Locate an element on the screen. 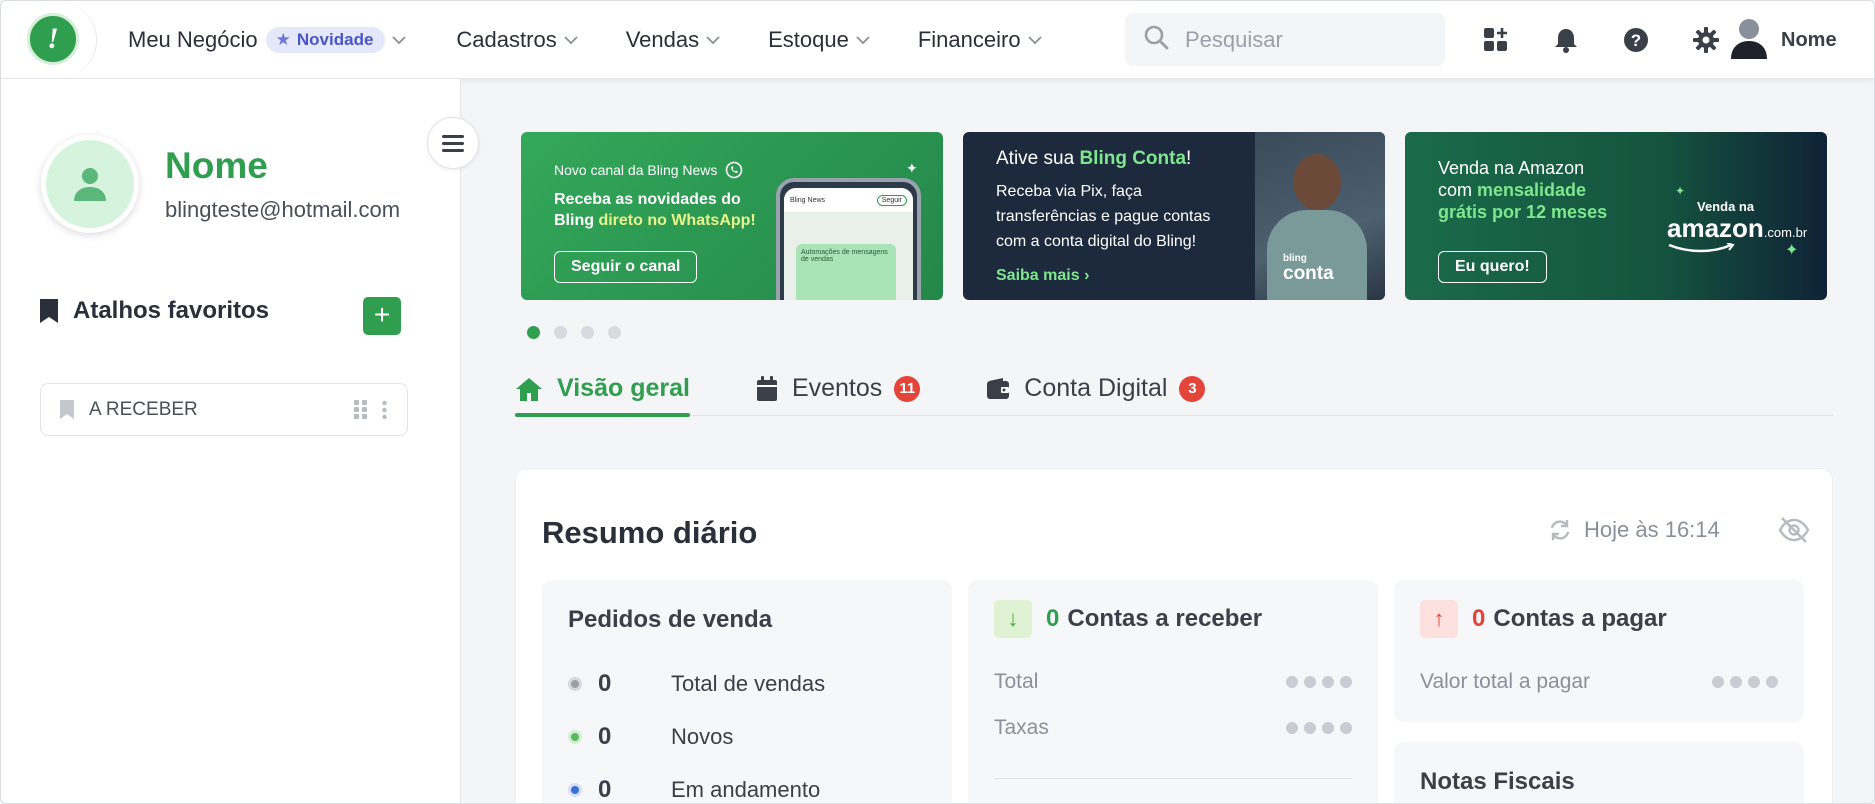 Image resolution: width=1875 pixels, height=804 pixels. payable-row-total: Valor total a pagar is located at coordinates (1599, 682).